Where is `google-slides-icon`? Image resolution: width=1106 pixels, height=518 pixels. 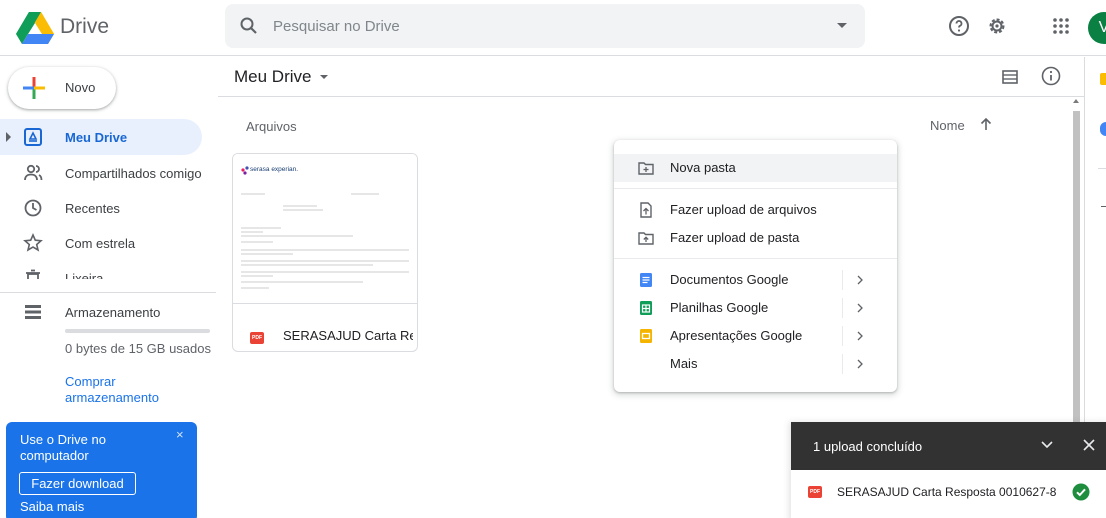
google-slides-icon is located at coordinates (646, 336).